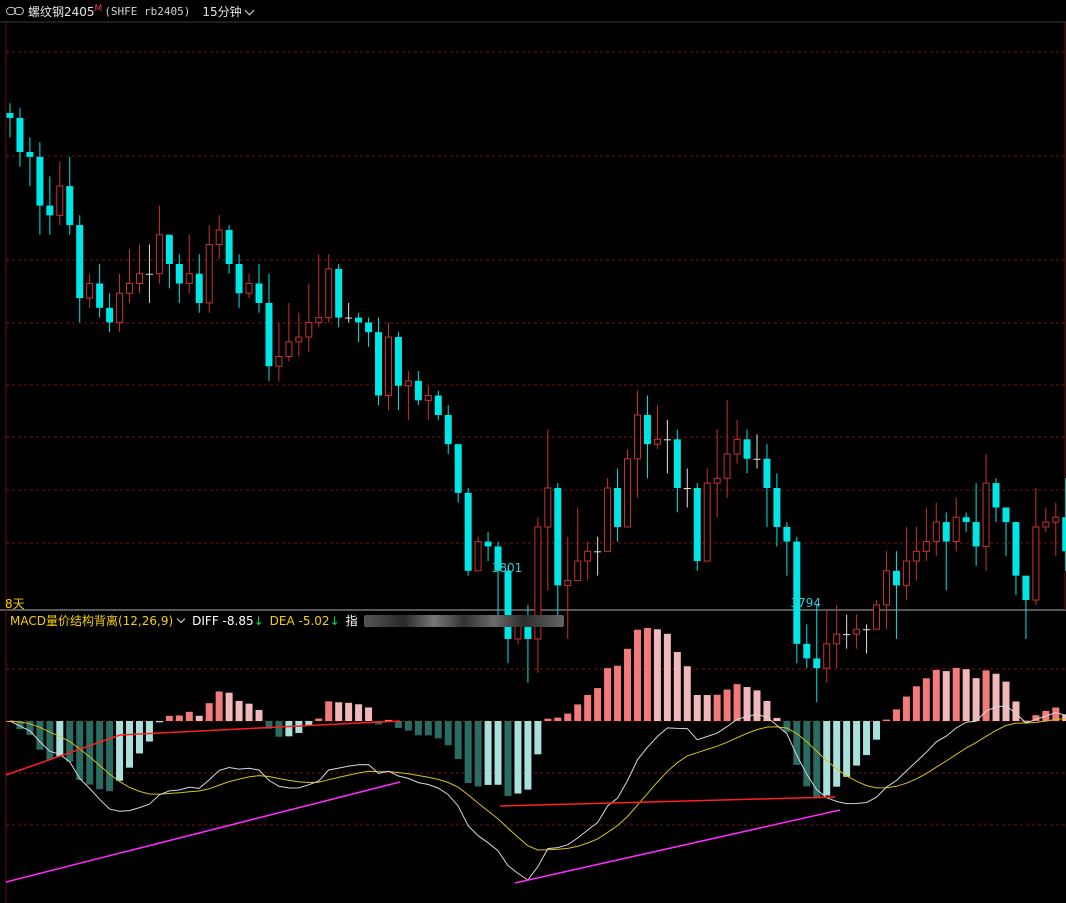 The width and height of the screenshot is (1066, 903). What do you see at coordinates (181, 618) in the screenshot?
I see `chevron-down-icon` at bounding box center [181, 618].